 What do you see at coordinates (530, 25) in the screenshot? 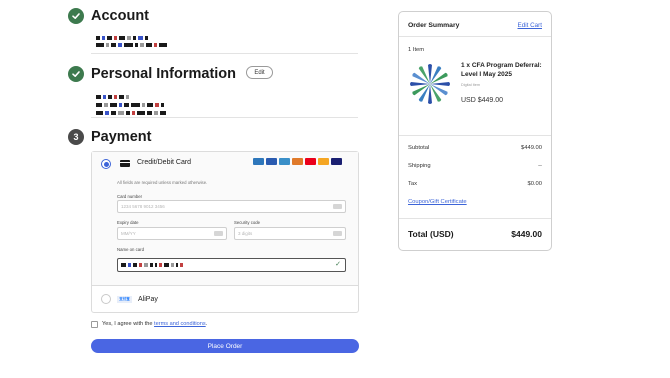
I see `edit-cart-link: Edit Cart` at bounding box center [530, 25].